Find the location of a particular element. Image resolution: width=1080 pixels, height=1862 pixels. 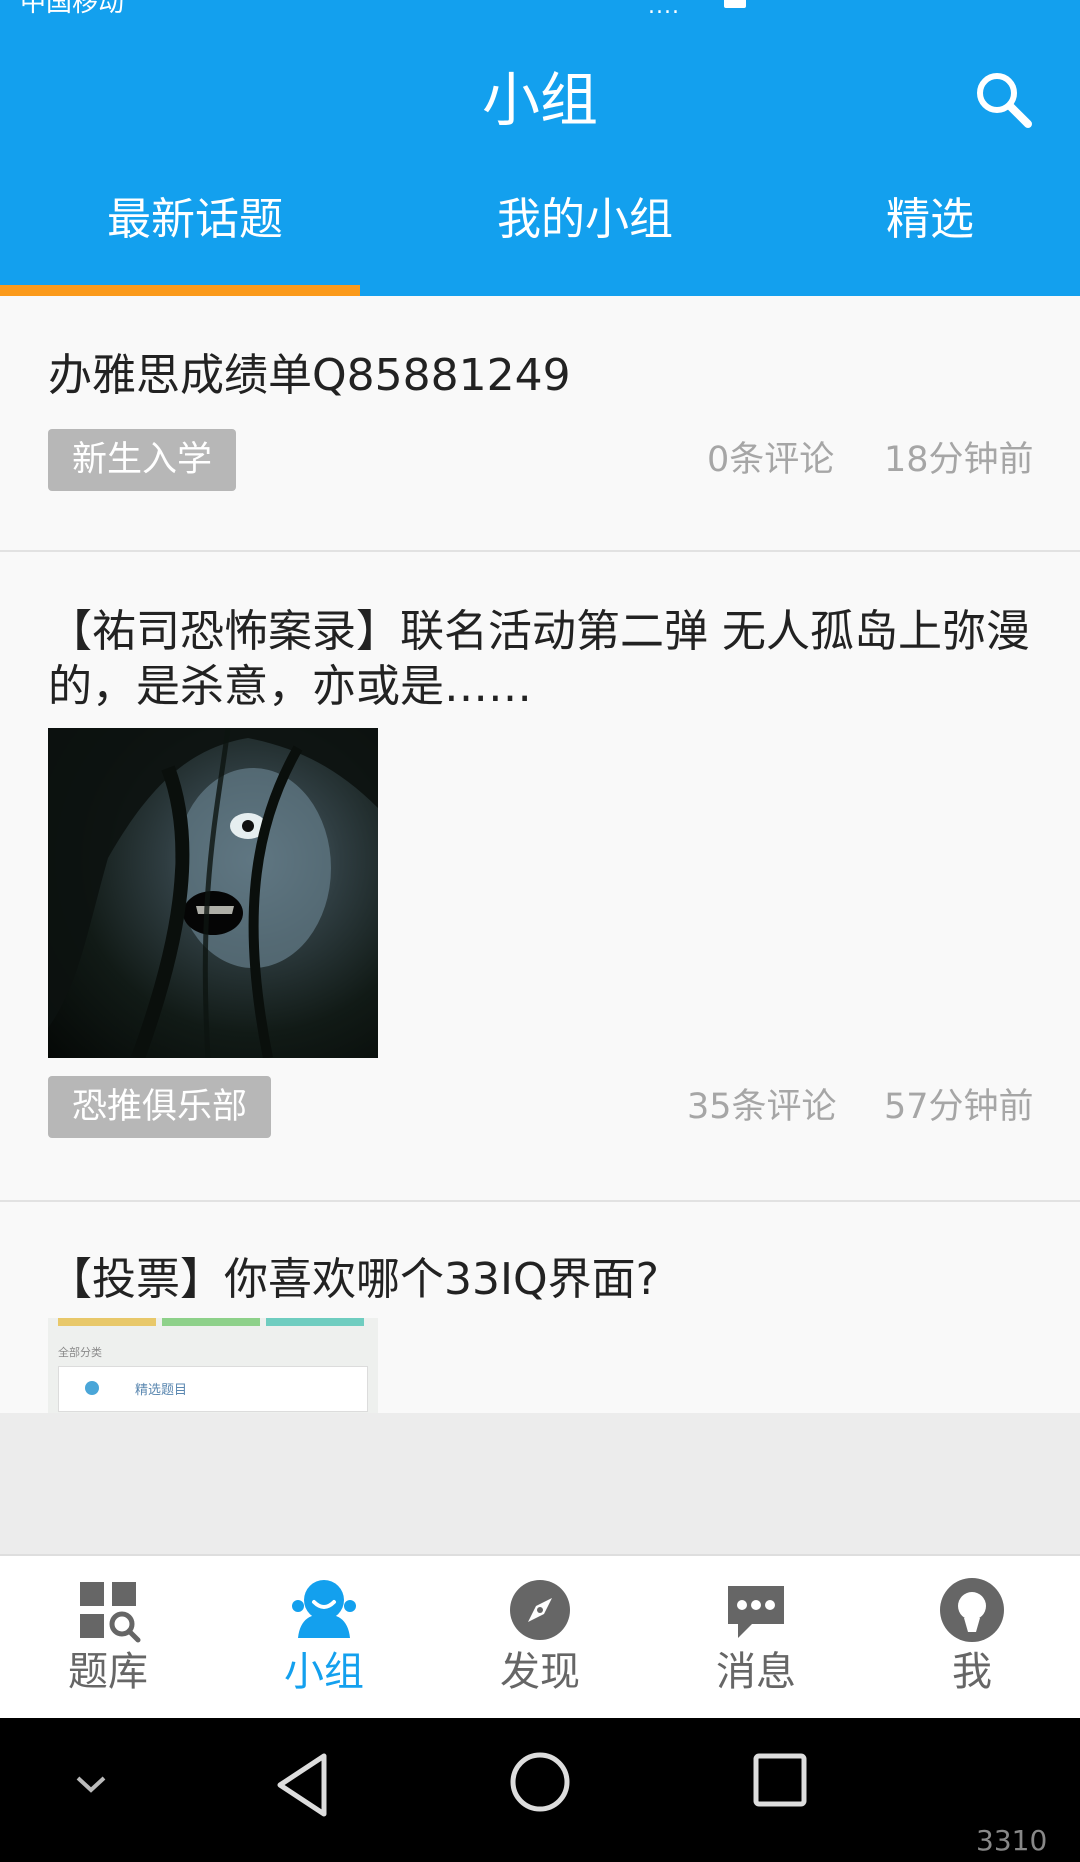

system-navigation-bar: 3310 is located at coordinates (540, 1790).